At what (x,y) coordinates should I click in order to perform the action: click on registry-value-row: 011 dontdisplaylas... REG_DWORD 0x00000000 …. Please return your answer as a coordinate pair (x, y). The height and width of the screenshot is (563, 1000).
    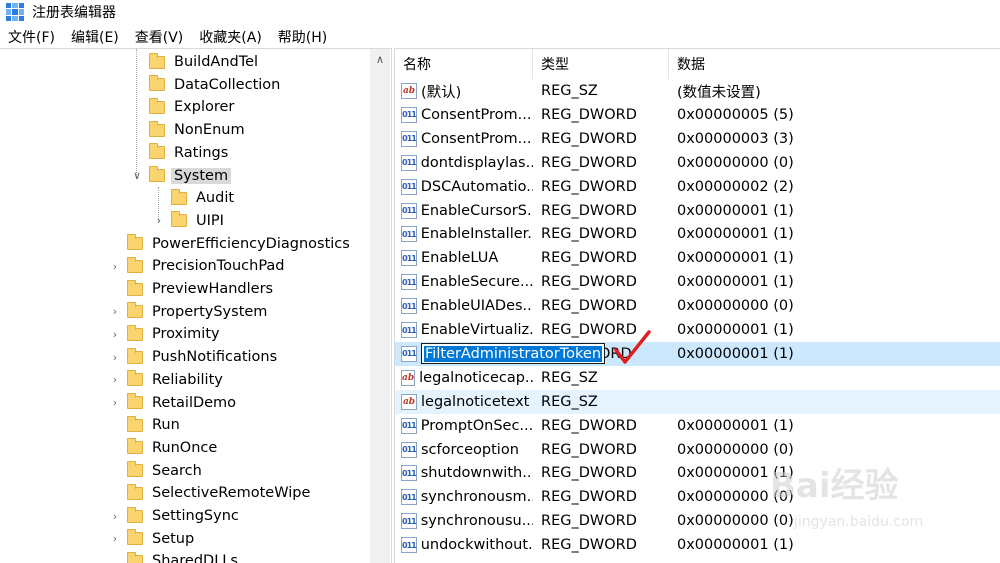
    Looking at the image, I should click on (697, 163).